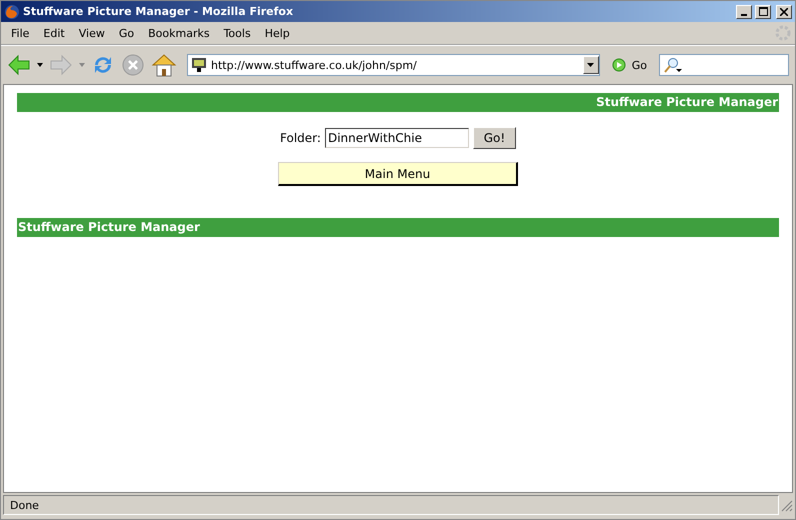  Describe the element at coordinates (126, 33) in the screenshot. I see `menu-item: Go` at that location.